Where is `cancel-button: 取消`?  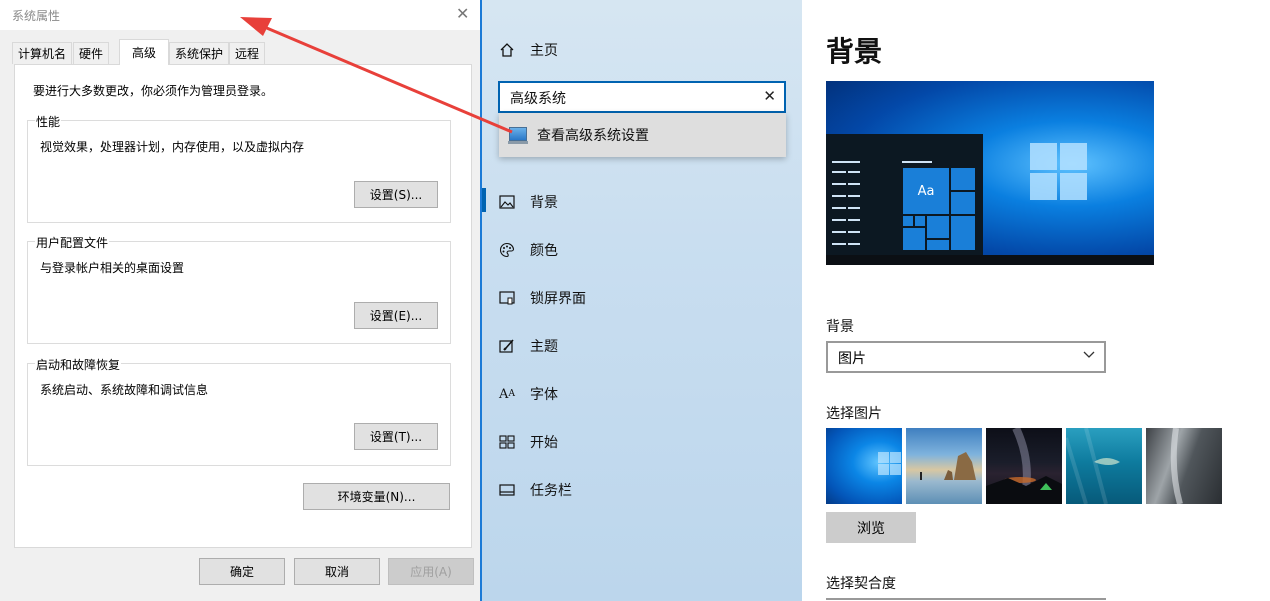
cancel-button: 取消 is located at coordinates (337, 571).